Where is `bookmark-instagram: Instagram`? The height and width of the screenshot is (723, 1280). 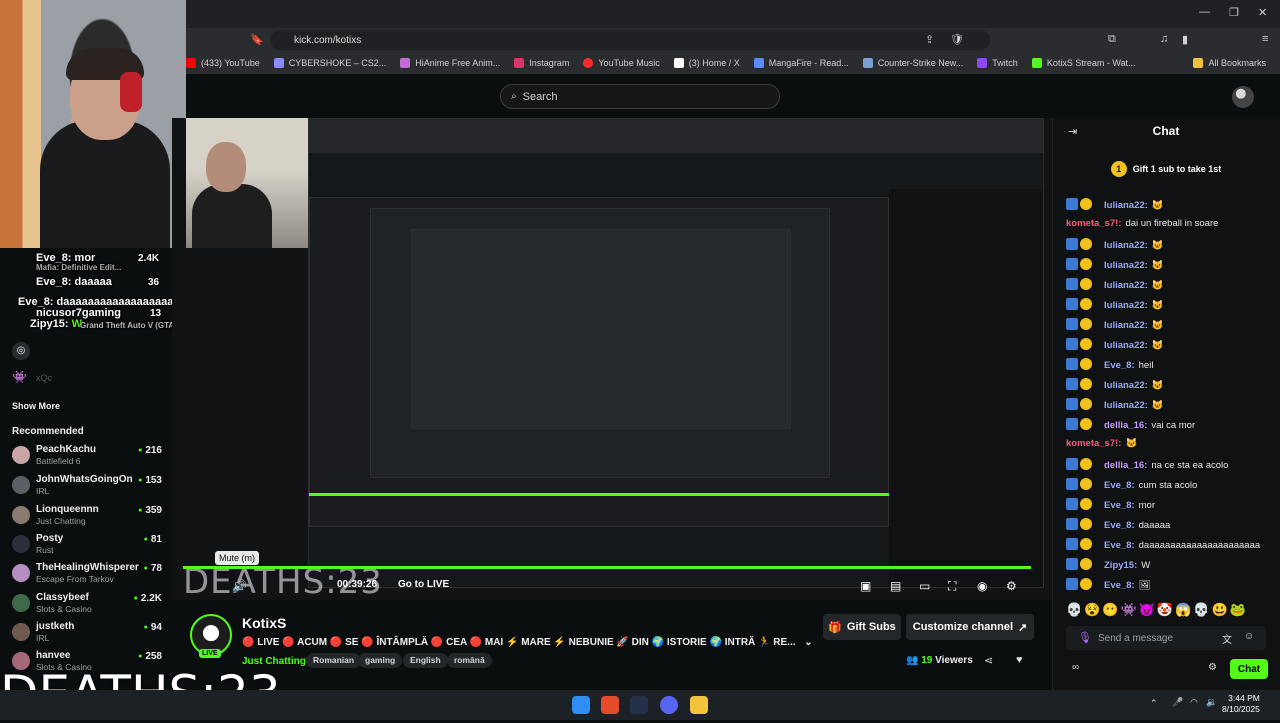
bookmark-instagram: Instagram is located at coordinates (541, 63).